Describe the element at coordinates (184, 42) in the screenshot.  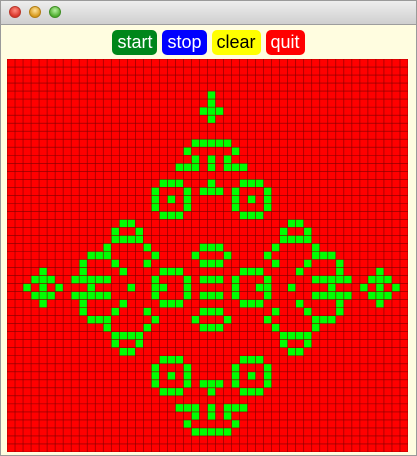
I see `stop-button: stop` at that location.